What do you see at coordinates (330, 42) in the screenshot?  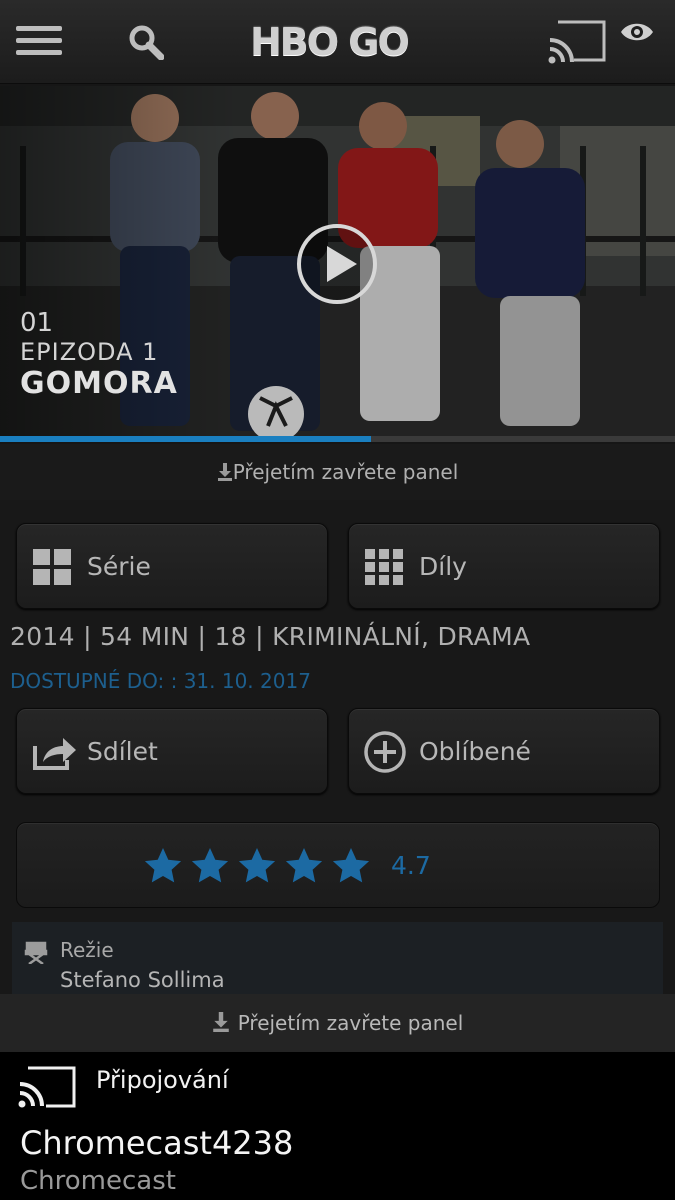 I see `logo-text: HBO GO` at bounding box center [330, 42].